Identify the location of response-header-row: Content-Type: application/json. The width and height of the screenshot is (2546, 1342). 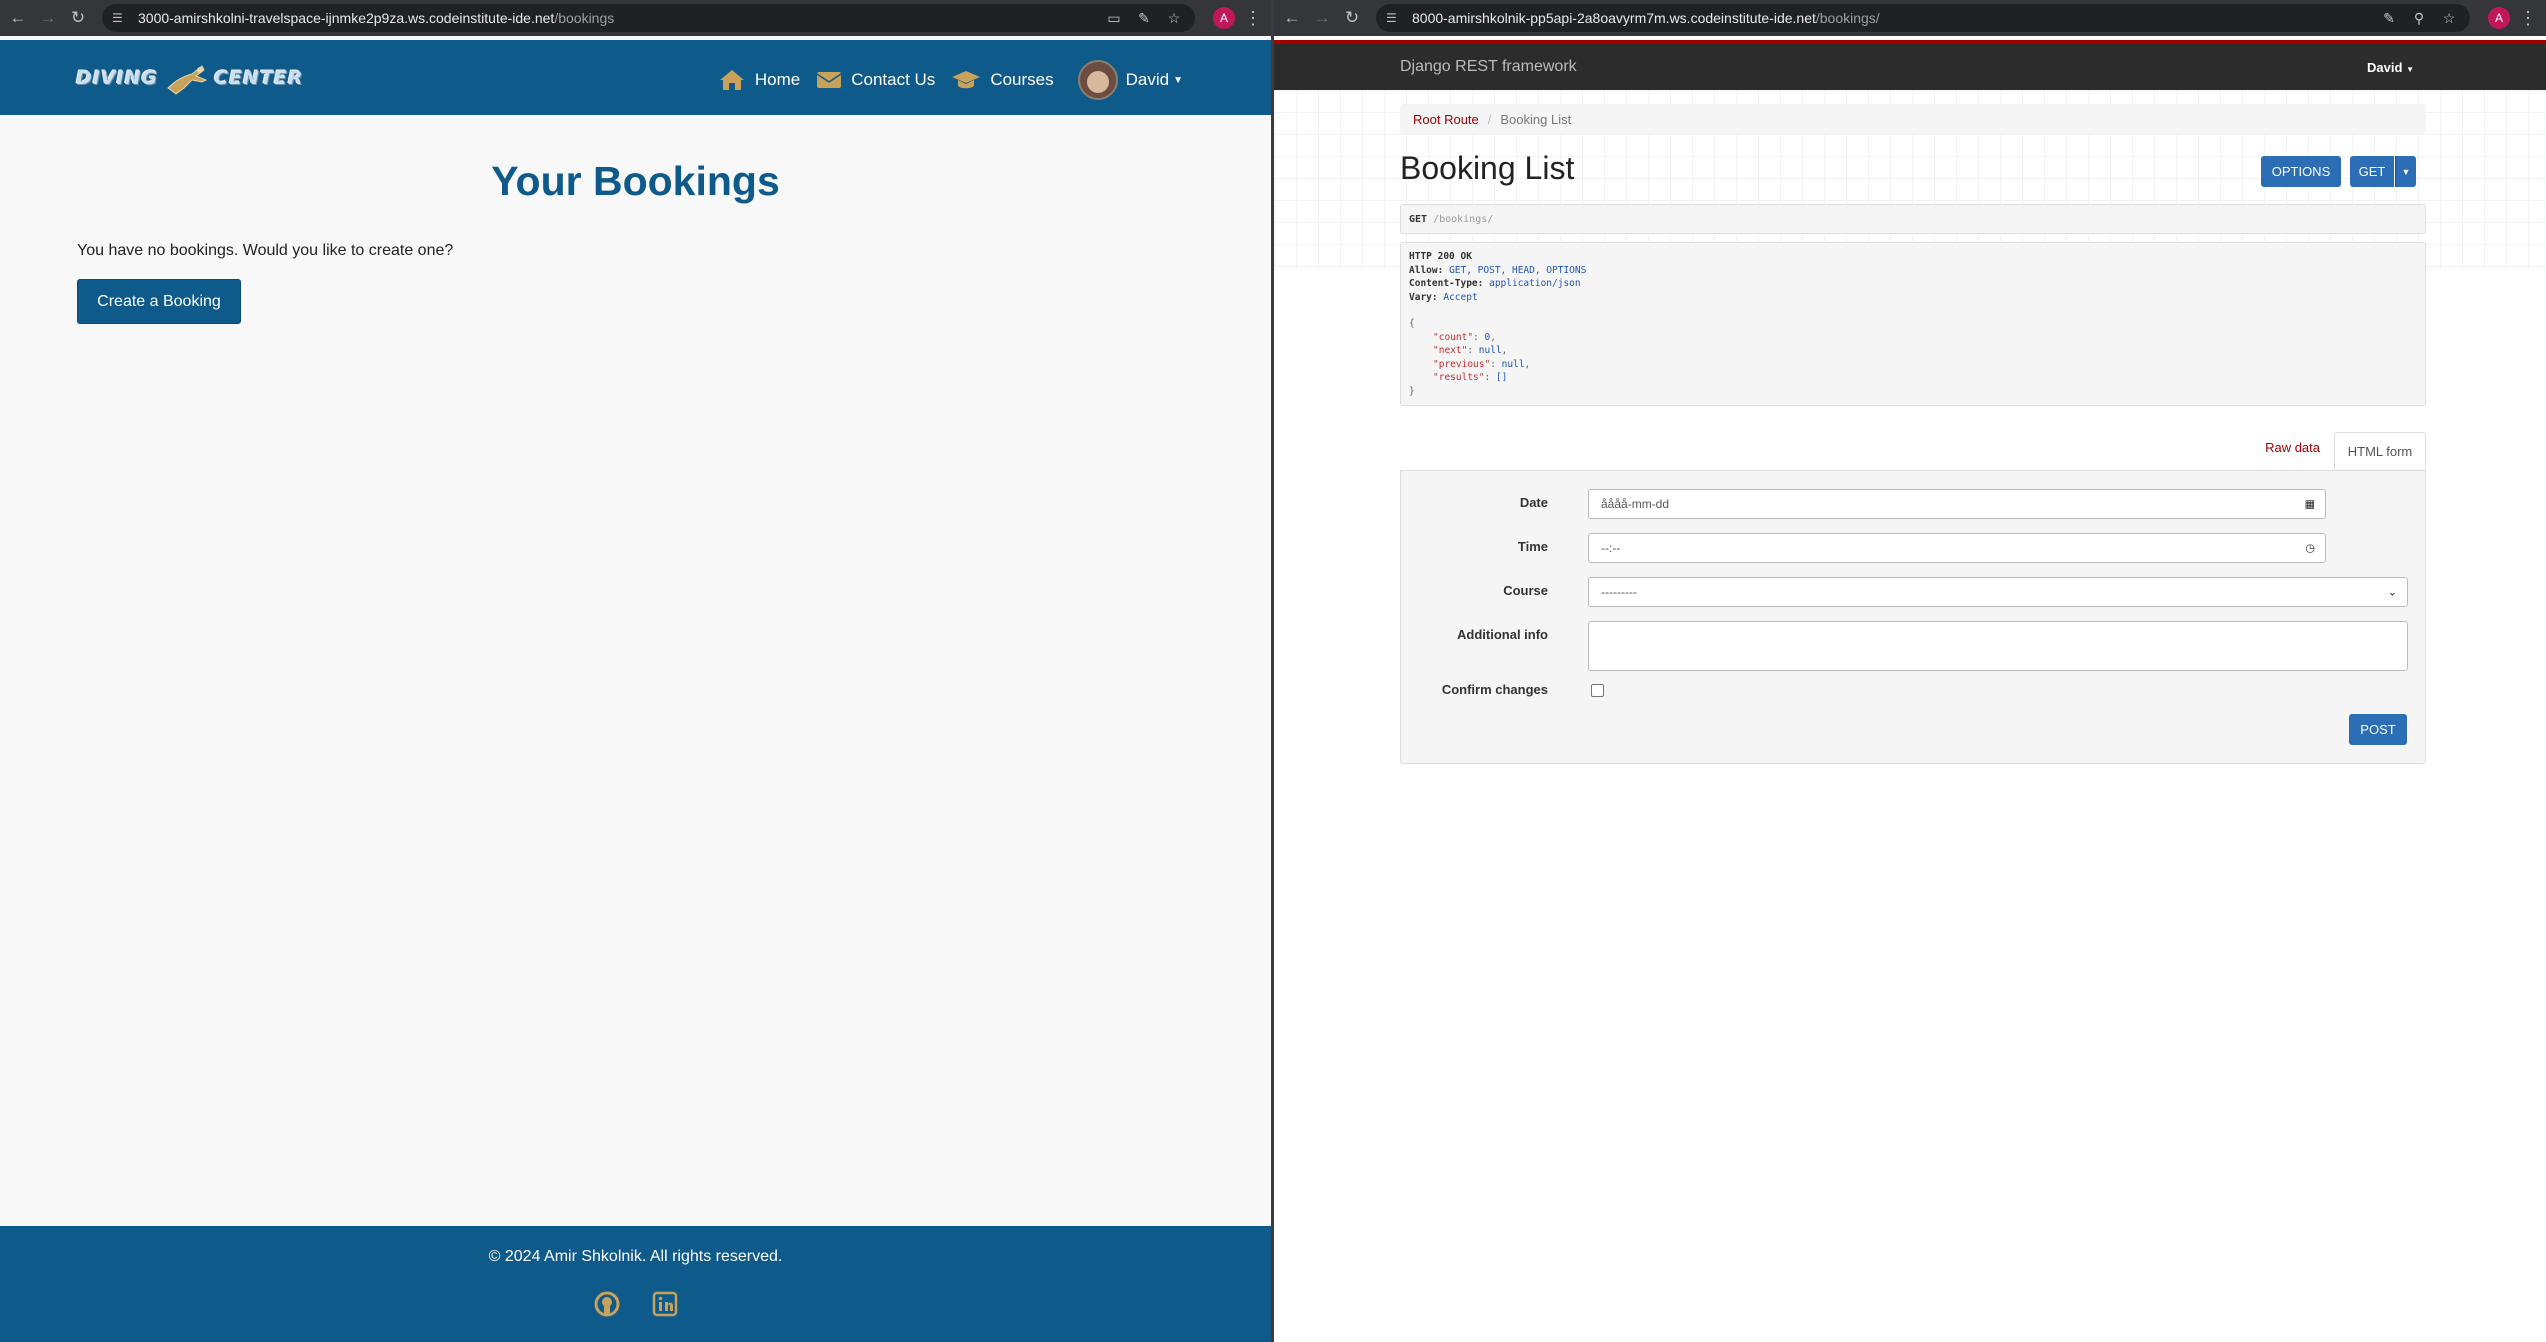
(1495, 283).